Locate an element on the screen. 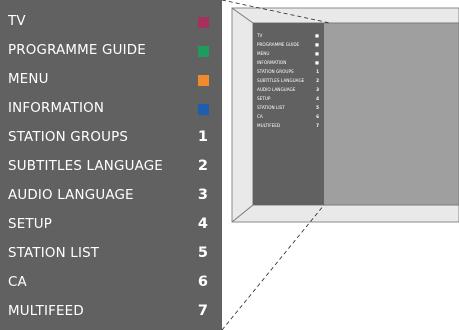  tv-thumbnail-menu-value: 3 is located at coordinates (317, 89).